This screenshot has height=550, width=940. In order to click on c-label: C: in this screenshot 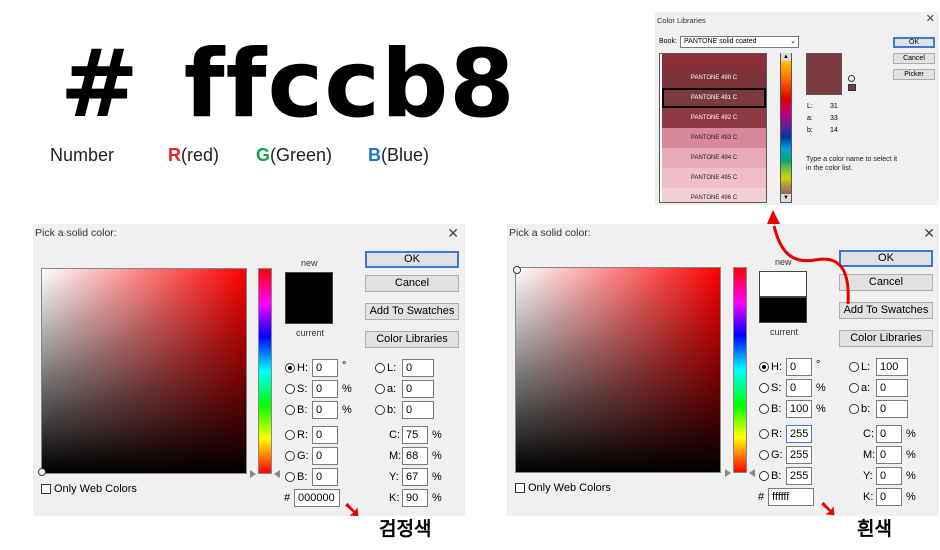, I will do `click(394, 435)`.